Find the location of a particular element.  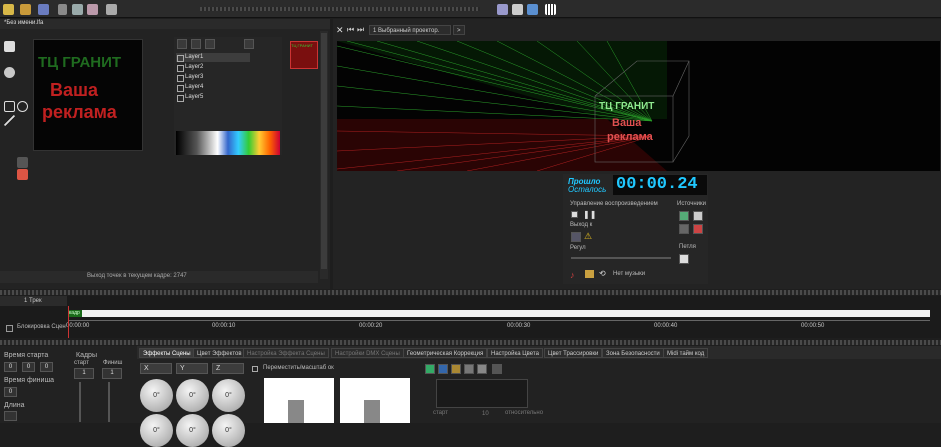

close-icon: ✕ is located at coordinates (340, 30).